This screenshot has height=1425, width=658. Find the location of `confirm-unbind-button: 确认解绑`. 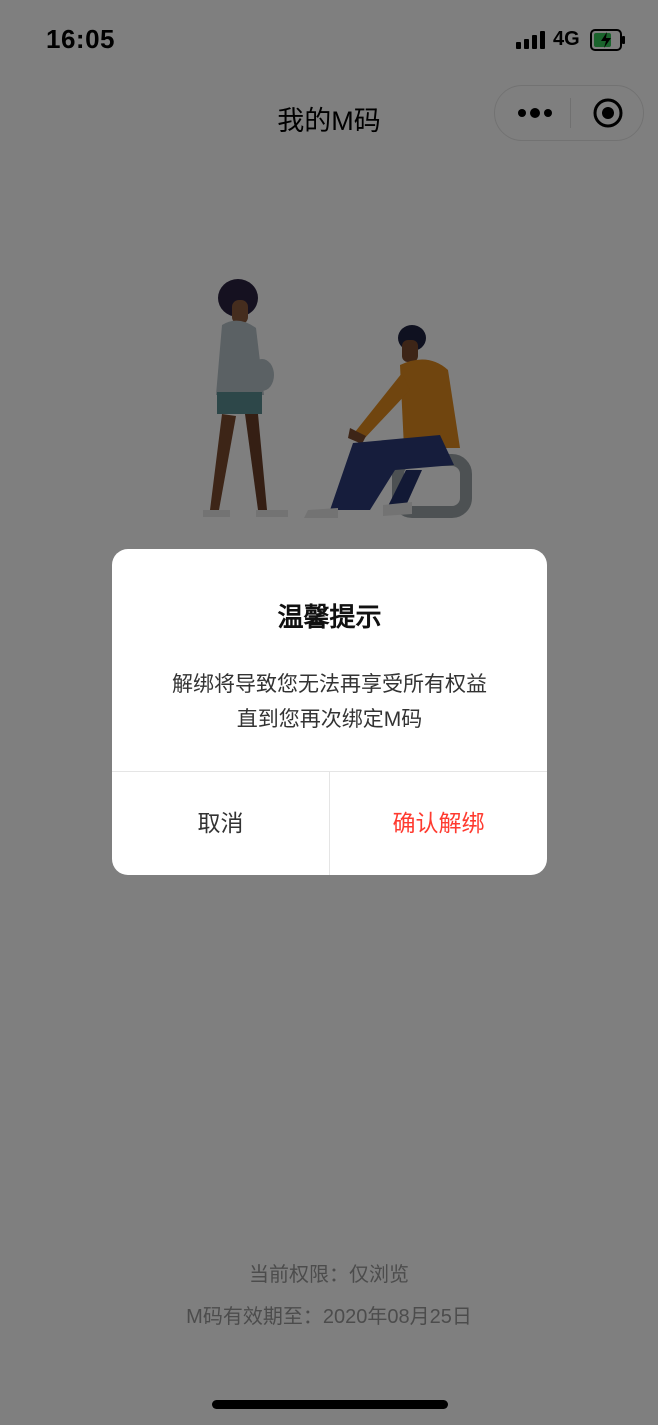

confirm-unbind-button: 确认解绑 is located at coordinates (438, 823).